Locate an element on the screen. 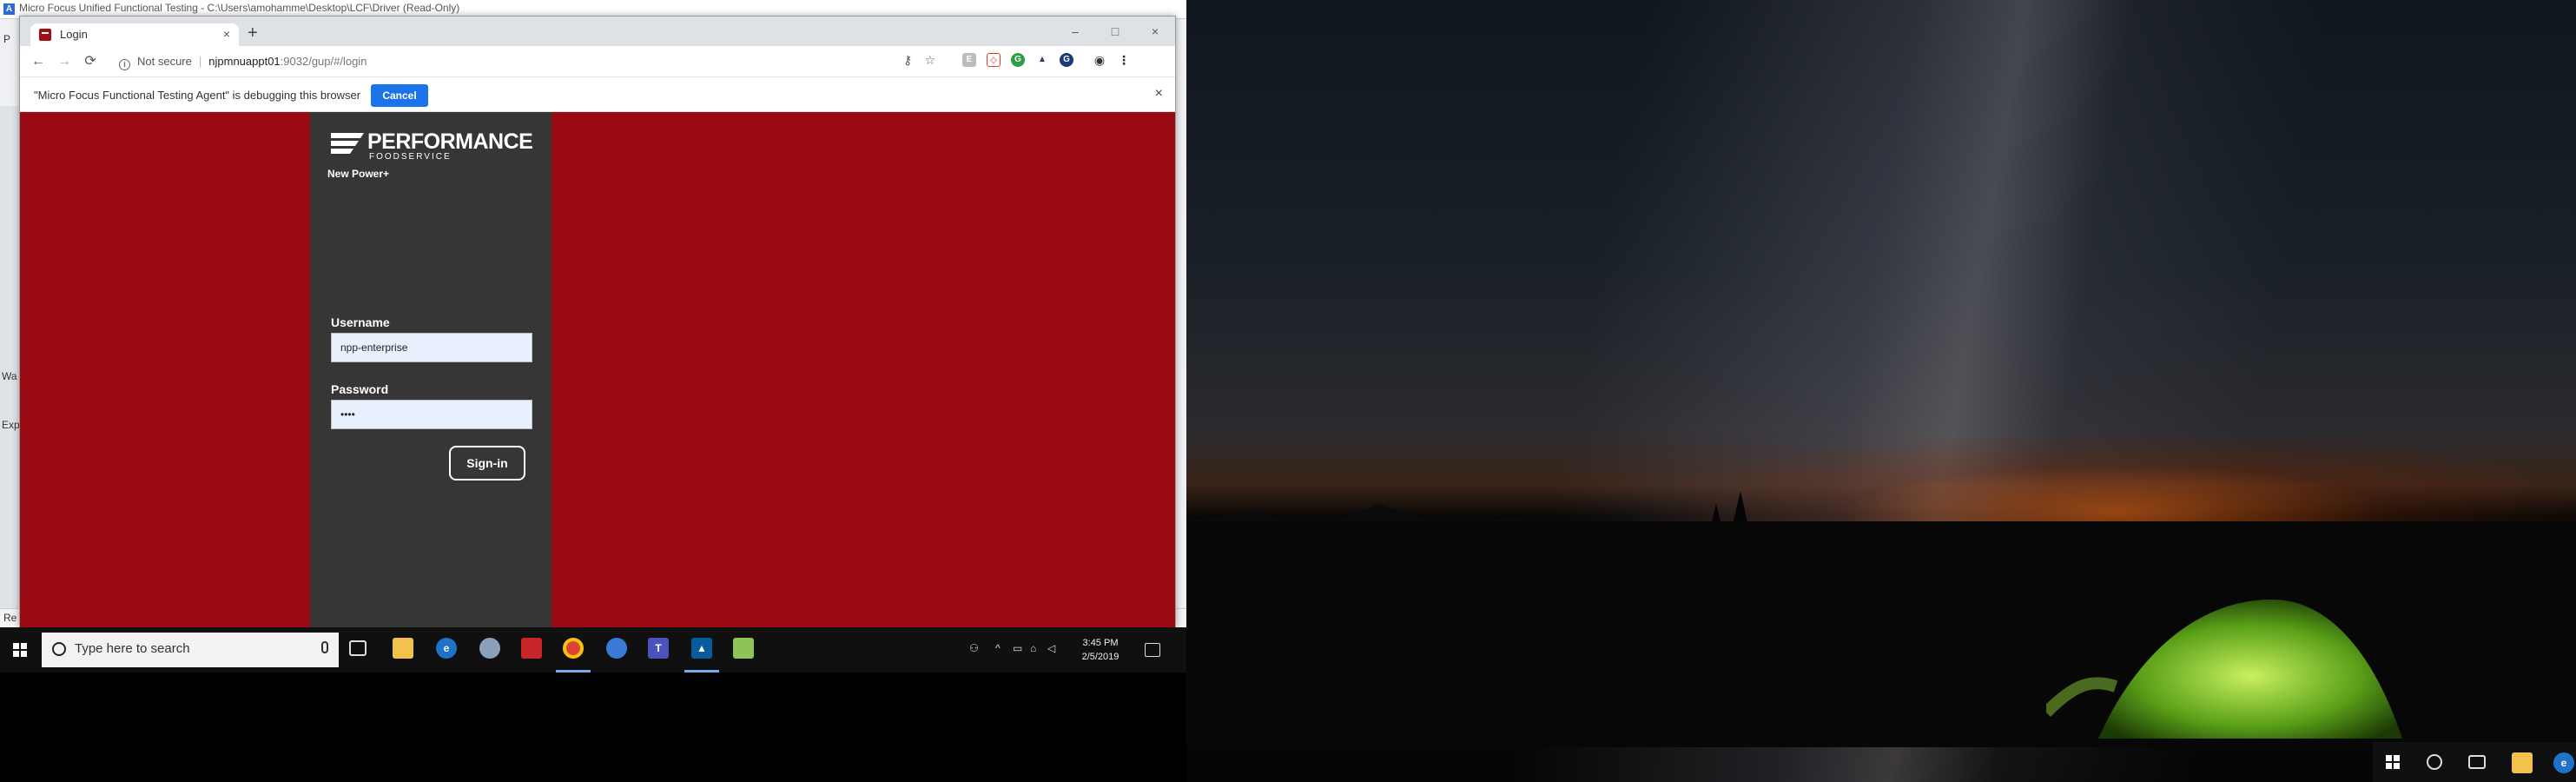 The image size is (2576, 782). tab-close-icon: × is located at coordinates (226, 34).